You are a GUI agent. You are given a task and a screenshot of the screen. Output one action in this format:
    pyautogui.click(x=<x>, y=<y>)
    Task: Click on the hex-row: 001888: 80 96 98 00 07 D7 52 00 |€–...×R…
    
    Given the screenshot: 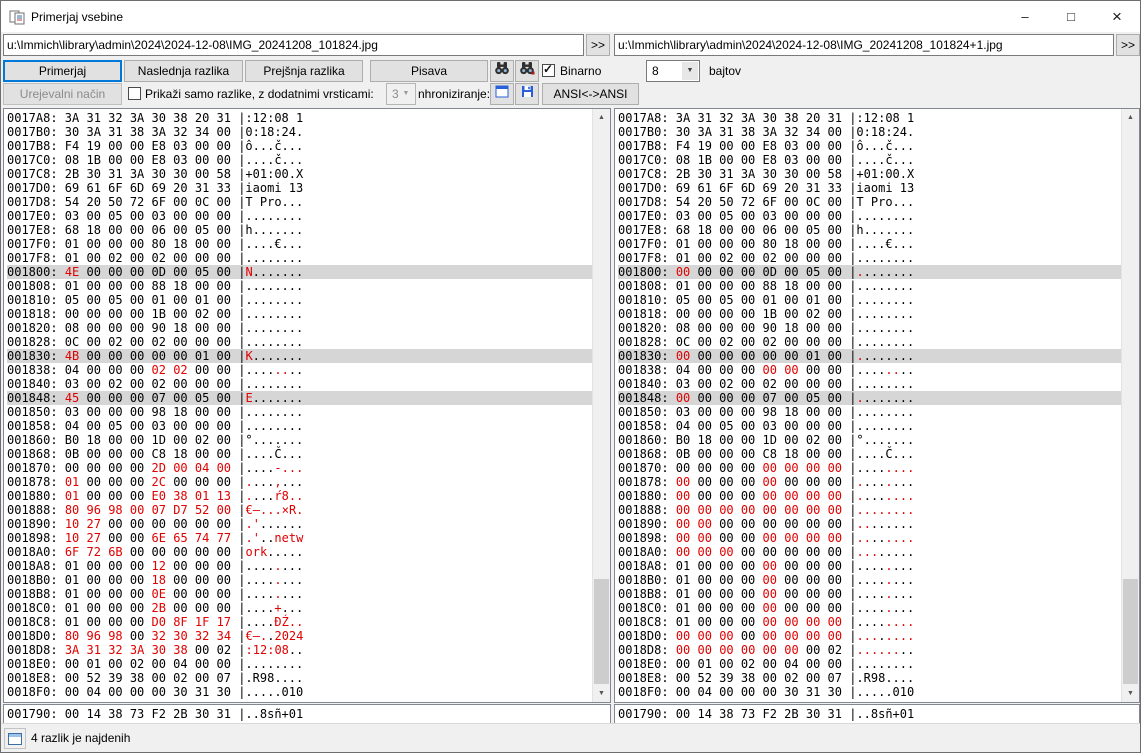 What is the action you would take?
    pyautogui.click(x=300, y=510)
    